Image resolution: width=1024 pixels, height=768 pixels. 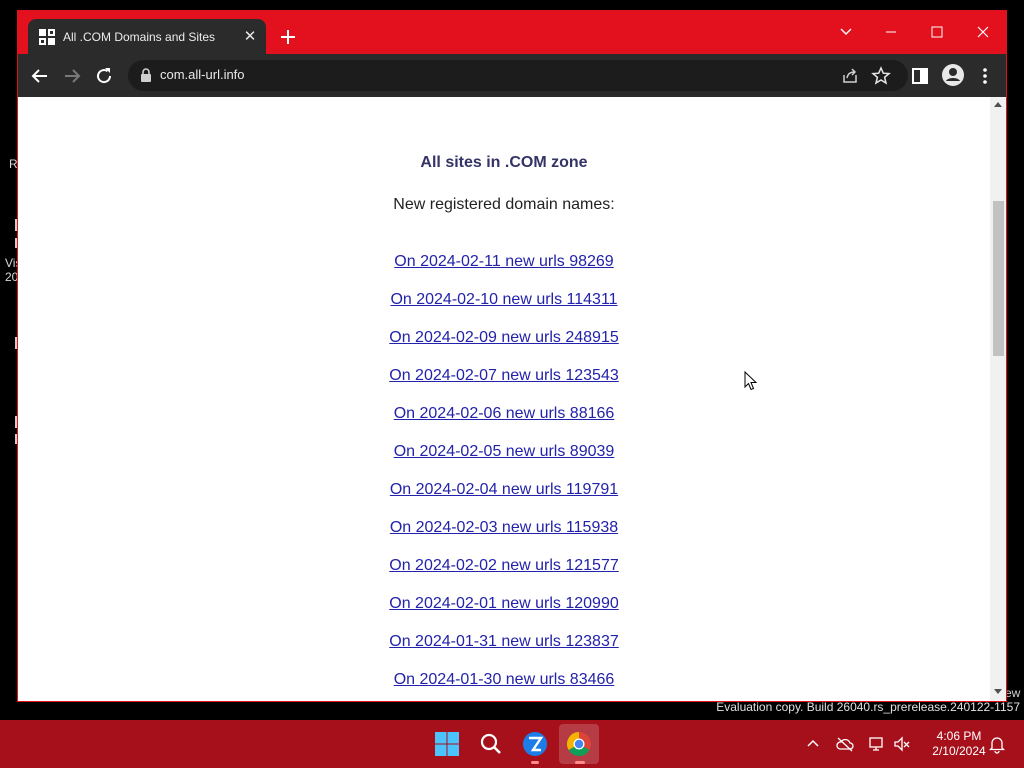 I want to click on list-item: On 2024-02-01 new urls 120990, so click(x=504, y=614).